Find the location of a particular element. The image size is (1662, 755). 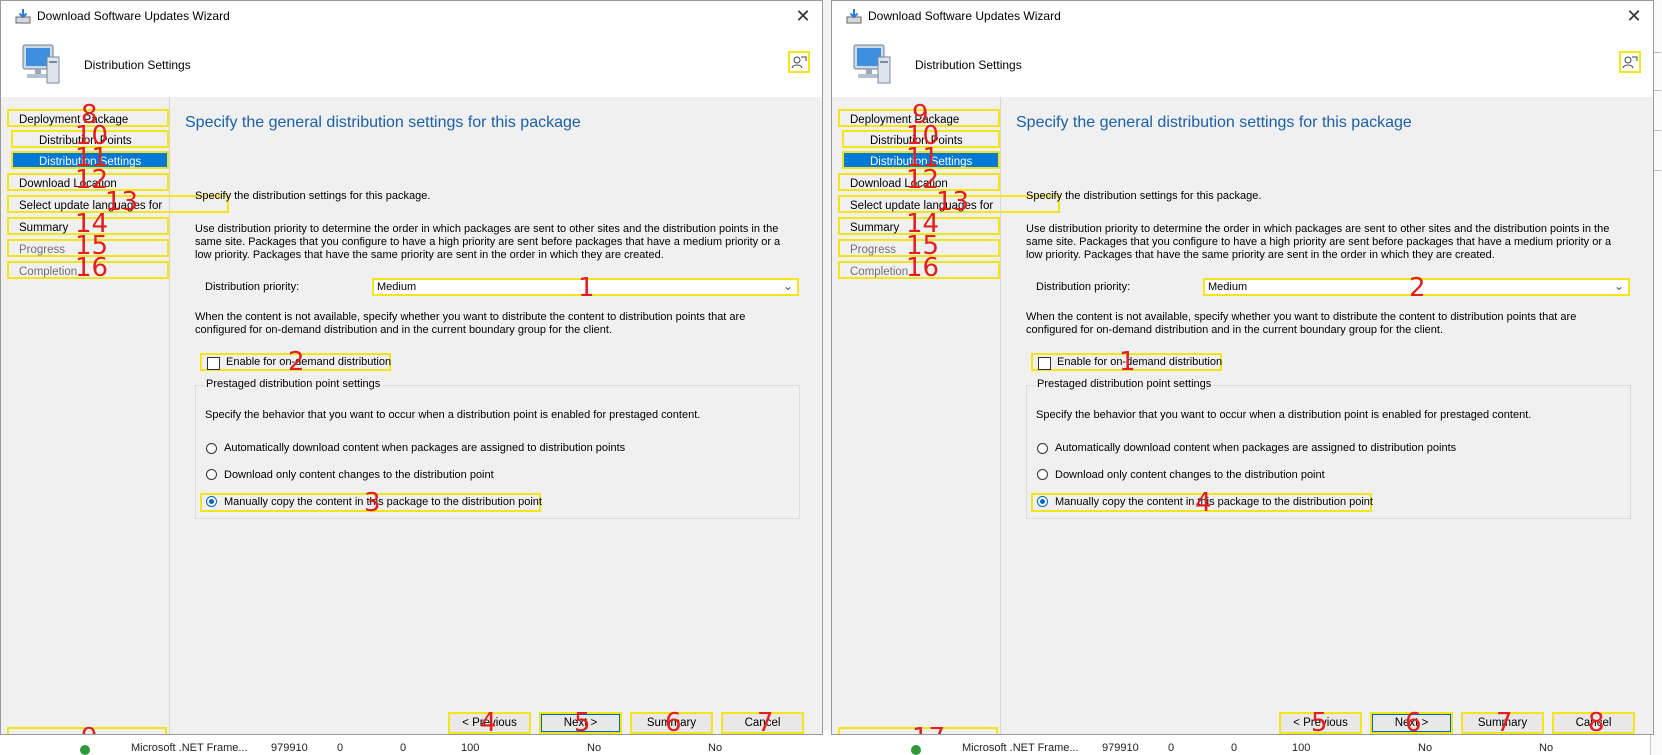

progress-indicator is located at coordinates (87, 730).